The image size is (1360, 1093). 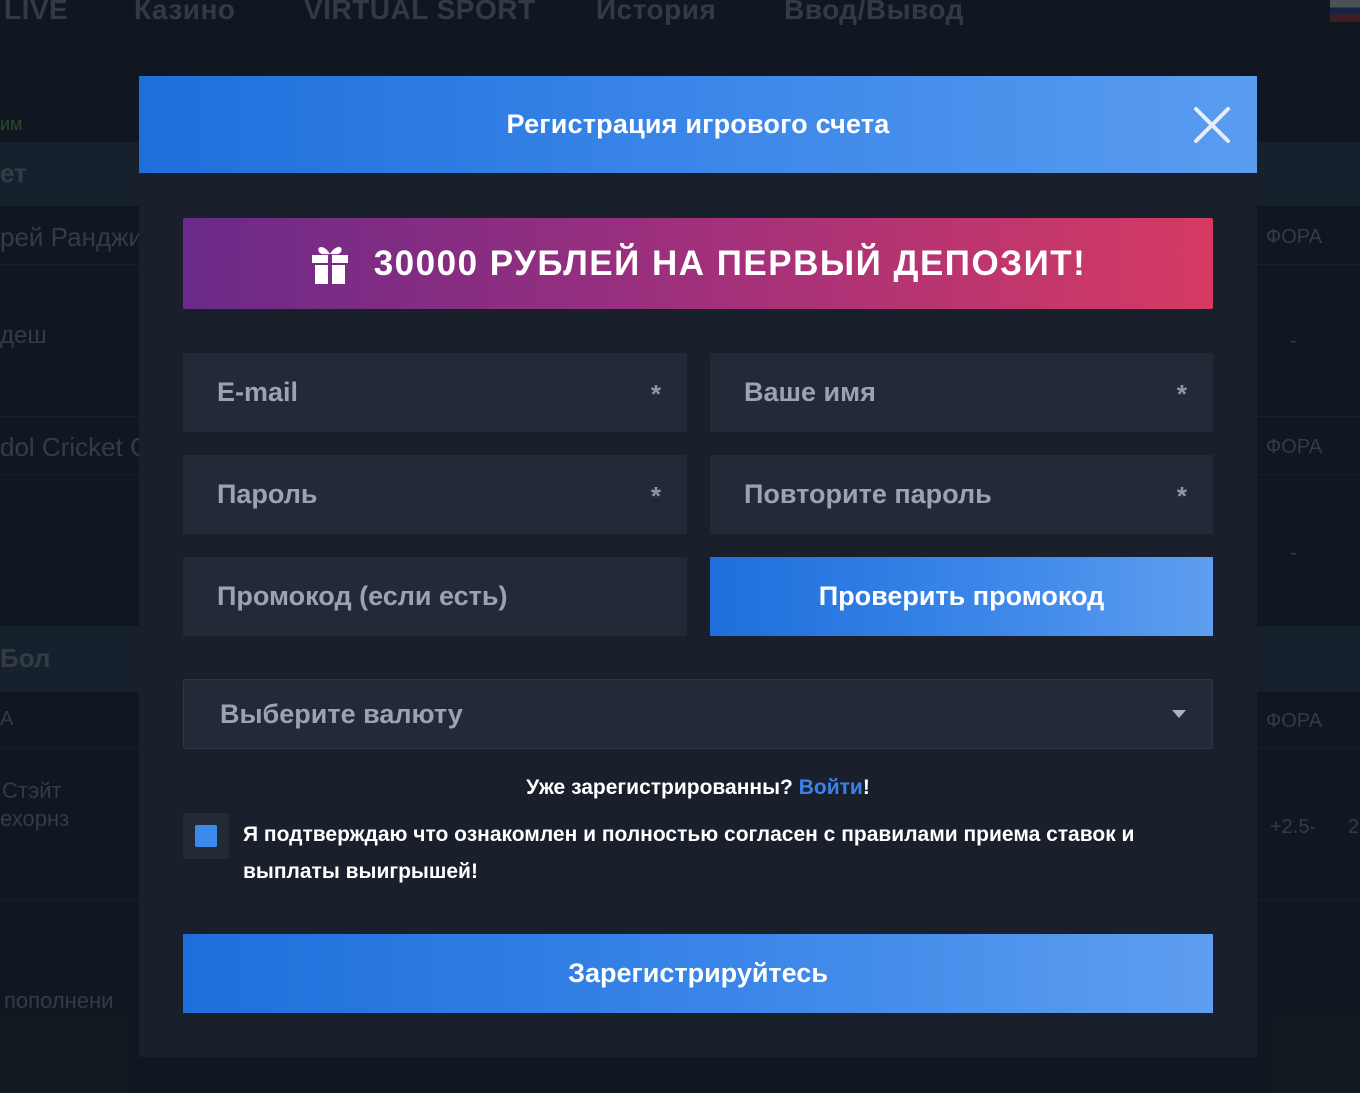 I want to click on promo-banner: 30000 РУБЛЕЙ НА ПЕРВЫЙ ДЕПОЗИТ!, so click(x=698, y=263).